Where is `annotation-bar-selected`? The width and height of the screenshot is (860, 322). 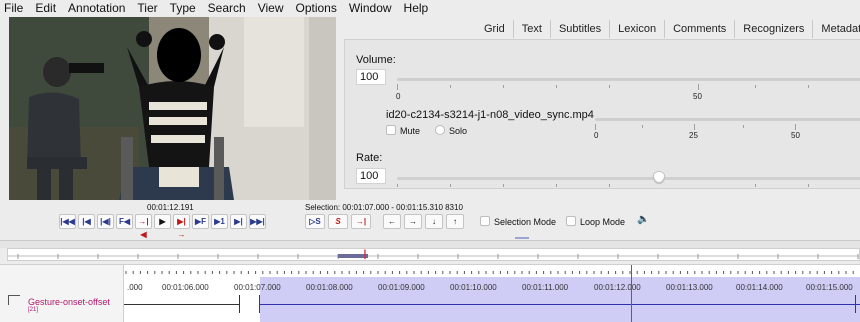 annotation-bar-selected is located at coordinates (560, 304).